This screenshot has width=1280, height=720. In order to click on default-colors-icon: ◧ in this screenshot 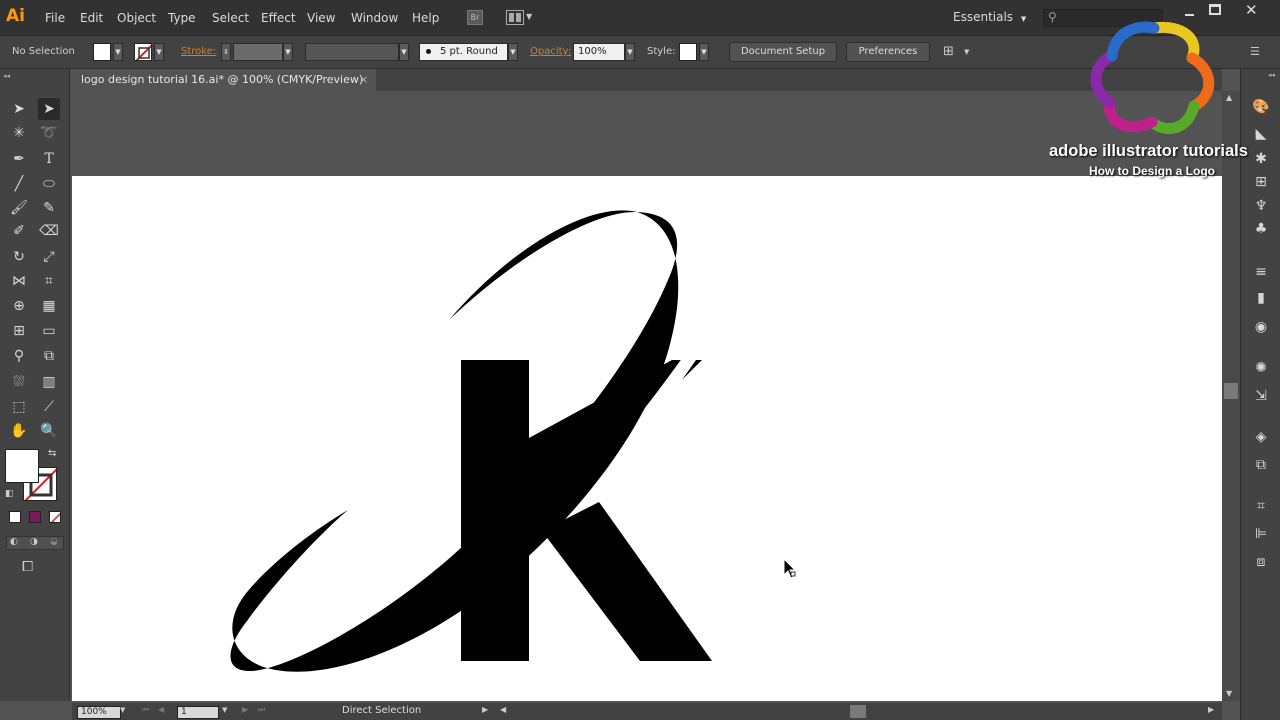, I will do `click(9, 494)`.